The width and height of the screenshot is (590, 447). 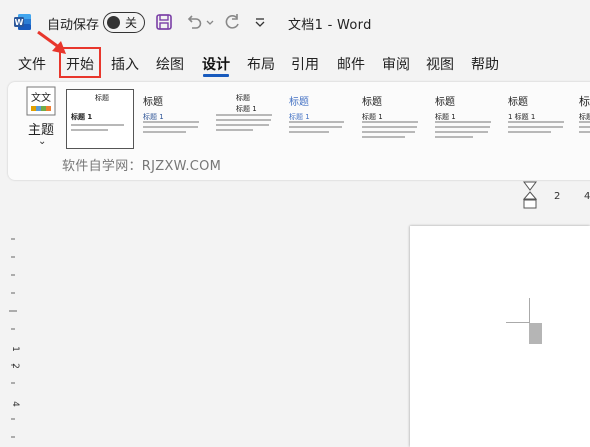 I want to click on indent-marker-icon, so click(x=530, y=195).